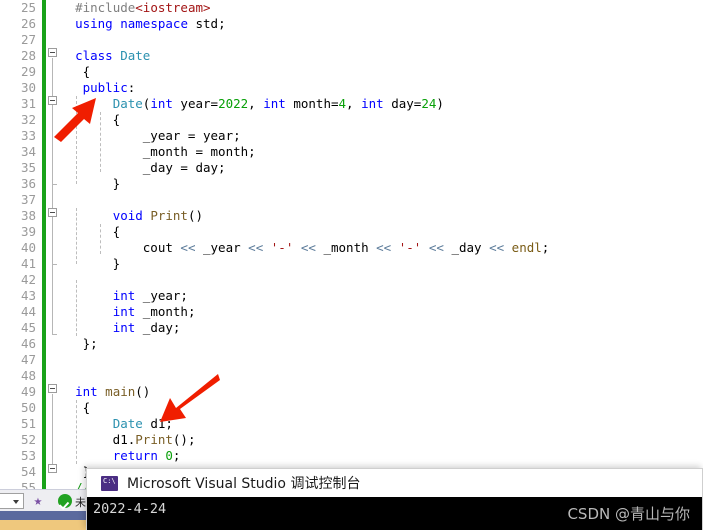 This screenshot has width=703, height=530. I want to click on console-app-icon, so click(109, 483).